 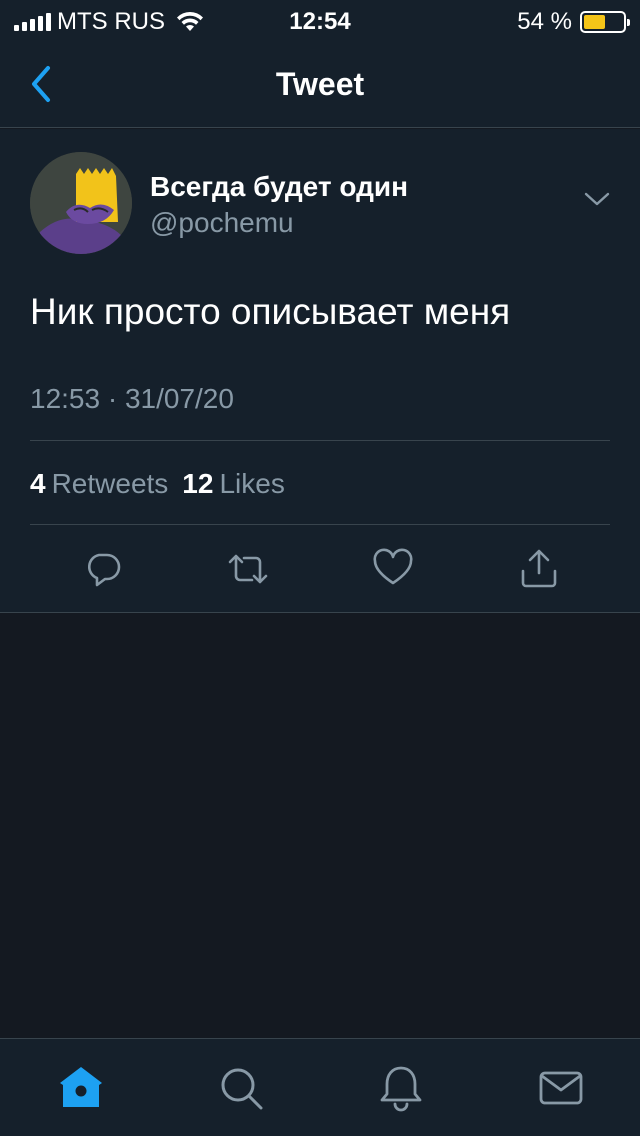 I want to click on nav-bar: Tweet, so click(x=320, y=84).